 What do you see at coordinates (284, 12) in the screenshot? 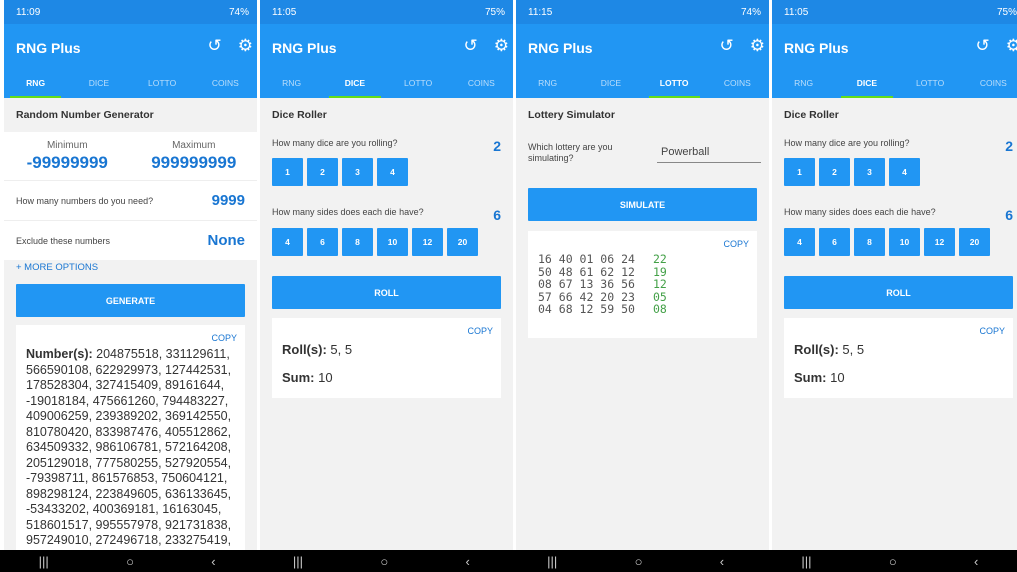
I see `status-time: 11:05` at bounding box center [284, 12].